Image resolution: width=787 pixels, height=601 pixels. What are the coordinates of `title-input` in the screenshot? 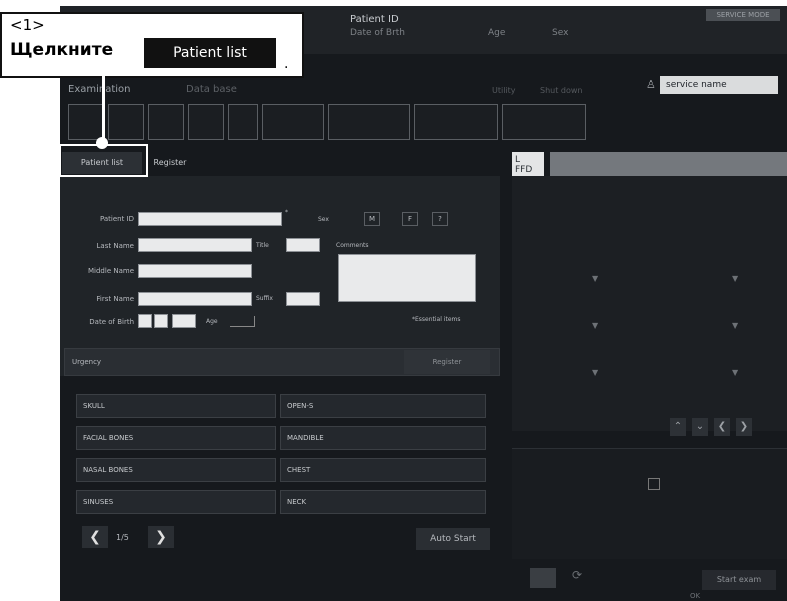 It's located at (303, 245).